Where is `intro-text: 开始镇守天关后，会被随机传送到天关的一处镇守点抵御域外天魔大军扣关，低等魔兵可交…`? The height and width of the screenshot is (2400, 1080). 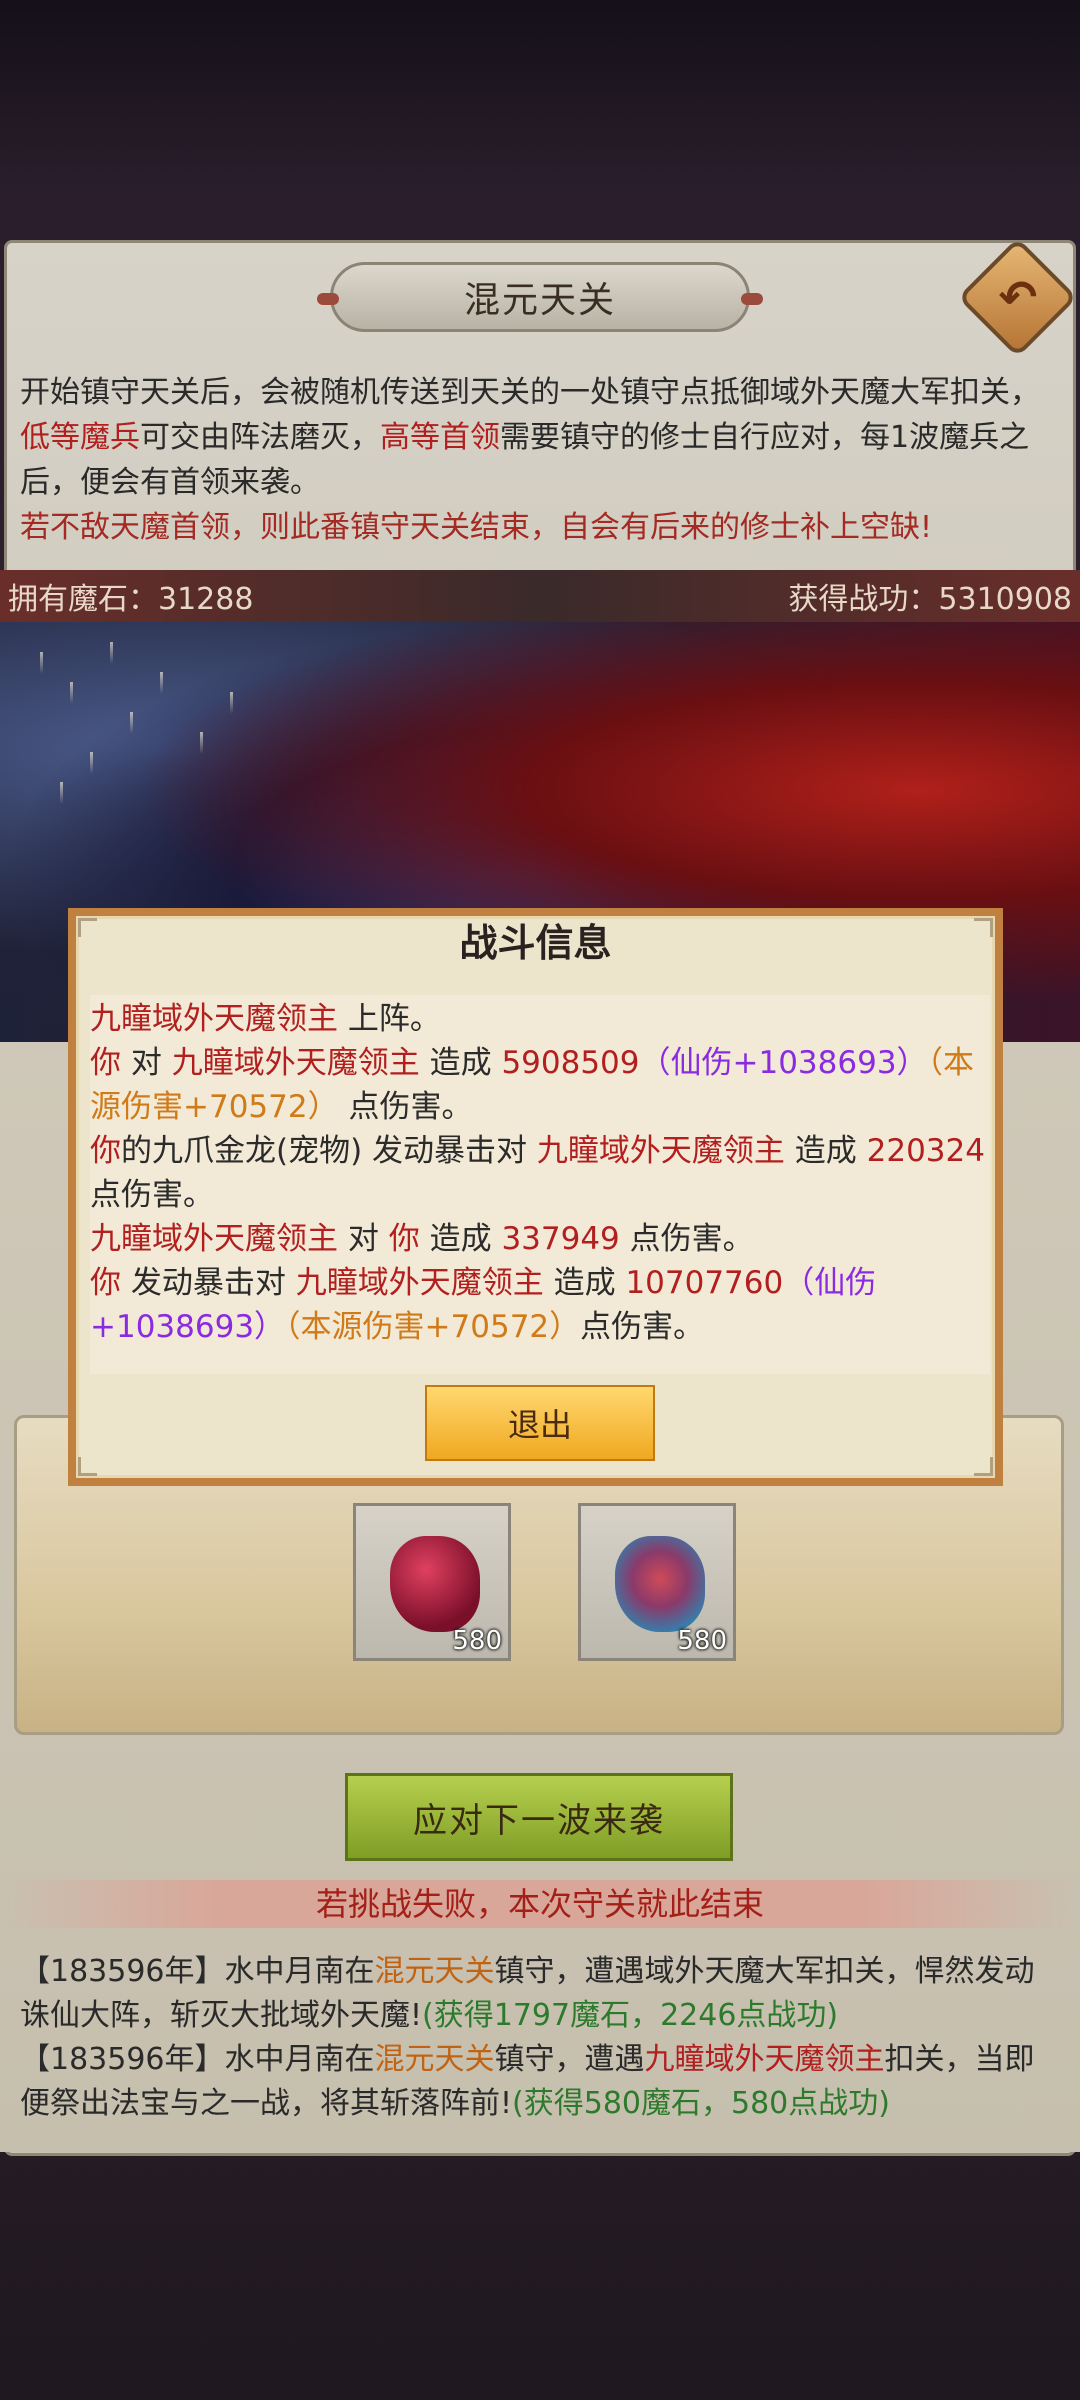 intro-text: 开始镇守天关后，会被随机传送到天关的一处镇守点抵御域外天魔大军扣关，低等魔兵可交… is located at coordinates (530, 460).